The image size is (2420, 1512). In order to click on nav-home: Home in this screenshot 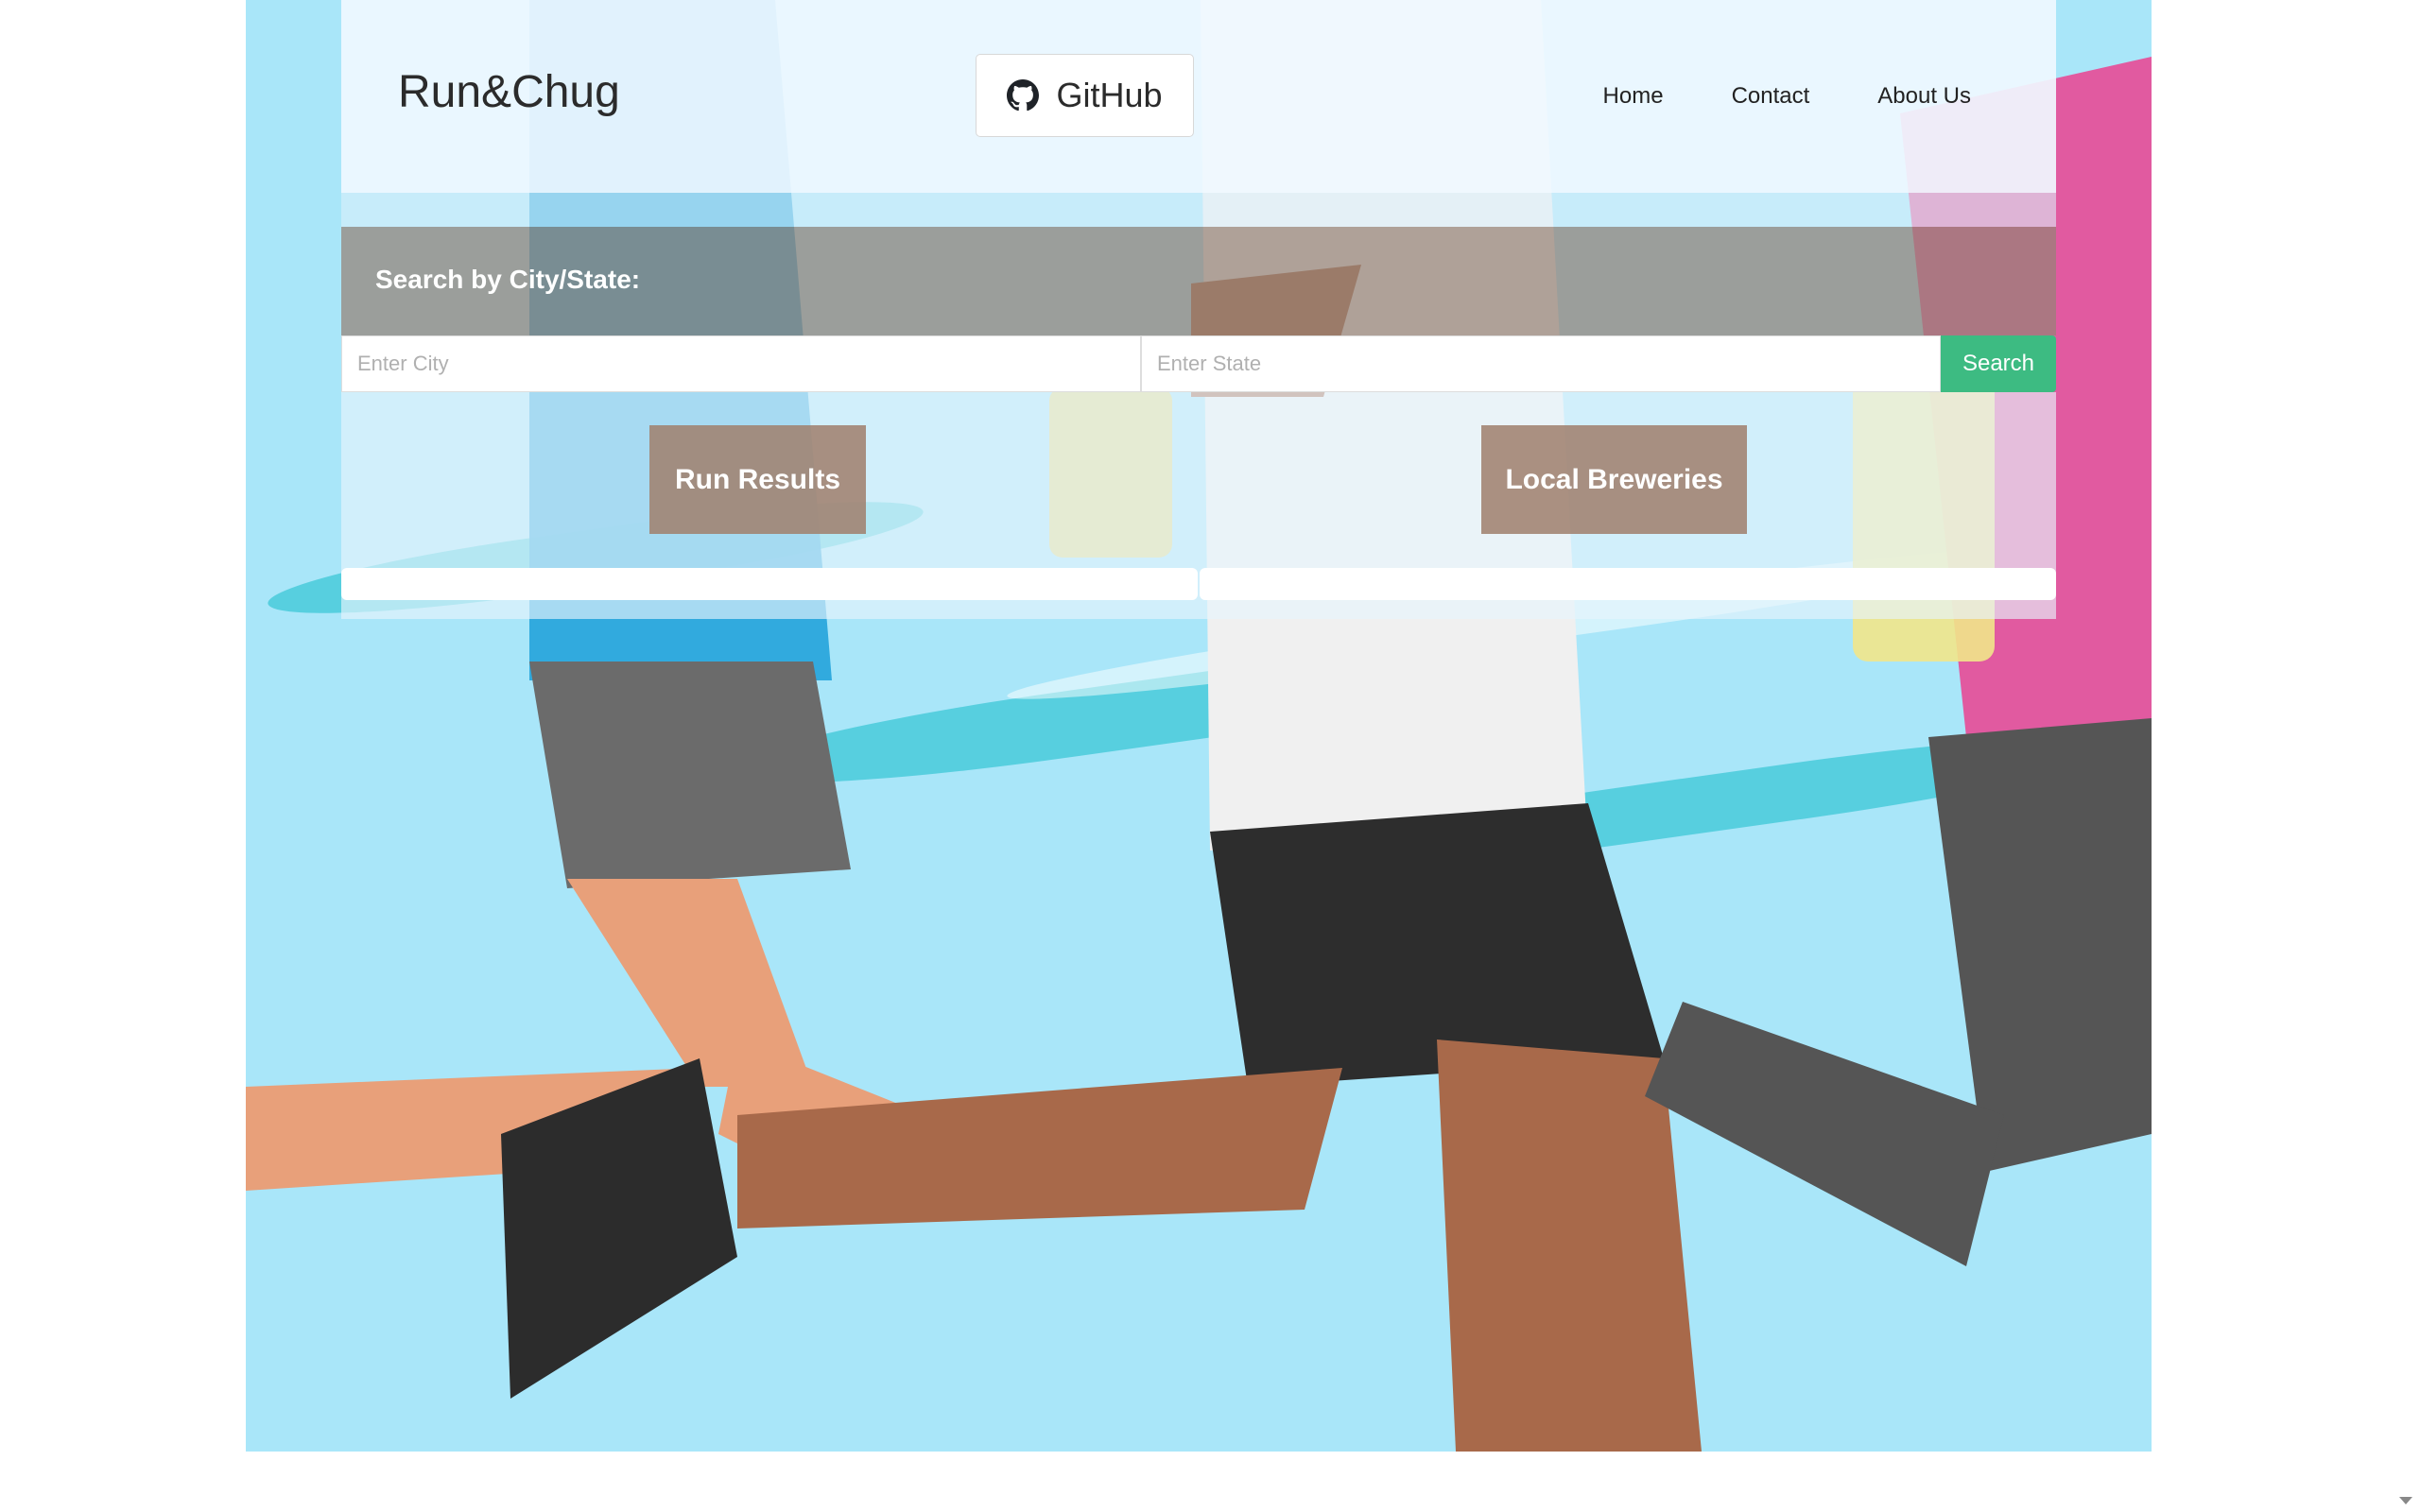, I will do `click(1633, 96)`.